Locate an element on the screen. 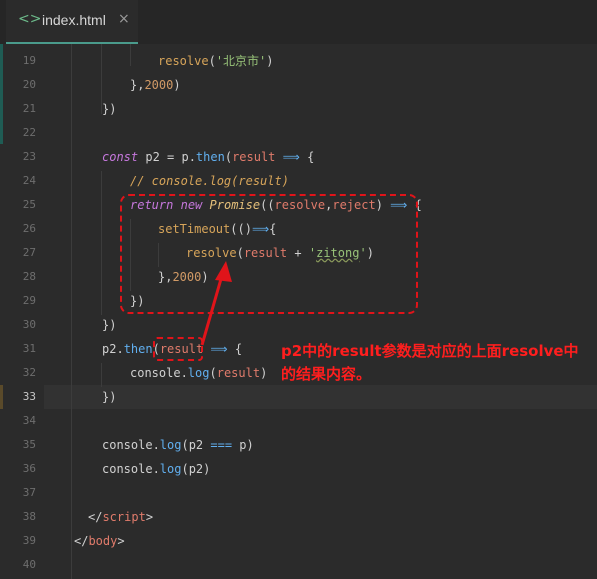 Image resolution: width=597 pixels, height=579 pixels. code-line-39: </body> is located at coordinates (99, 541).